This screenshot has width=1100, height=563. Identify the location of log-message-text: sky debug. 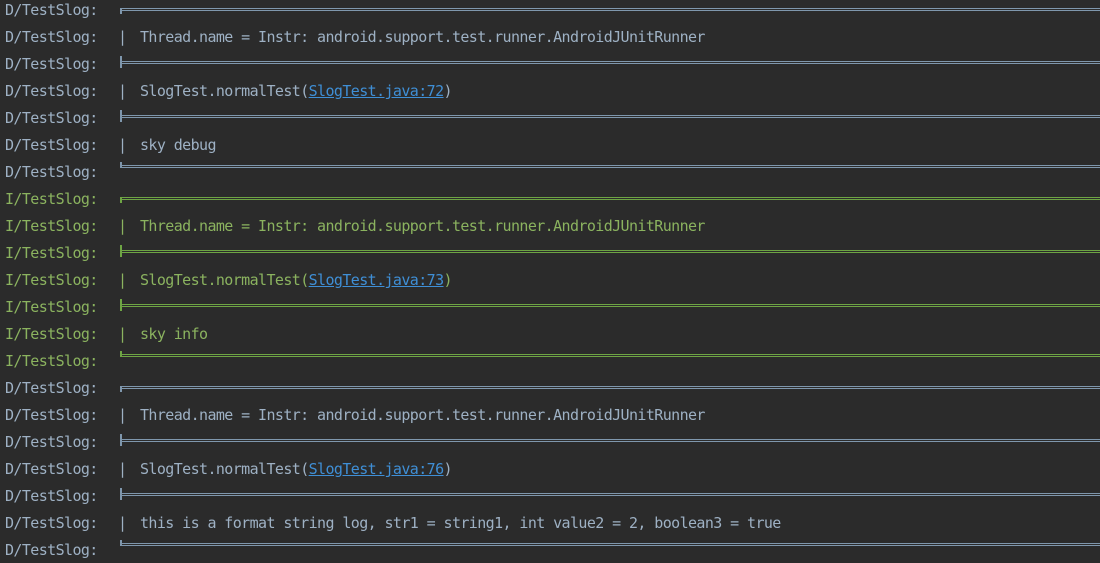
(178, 145).